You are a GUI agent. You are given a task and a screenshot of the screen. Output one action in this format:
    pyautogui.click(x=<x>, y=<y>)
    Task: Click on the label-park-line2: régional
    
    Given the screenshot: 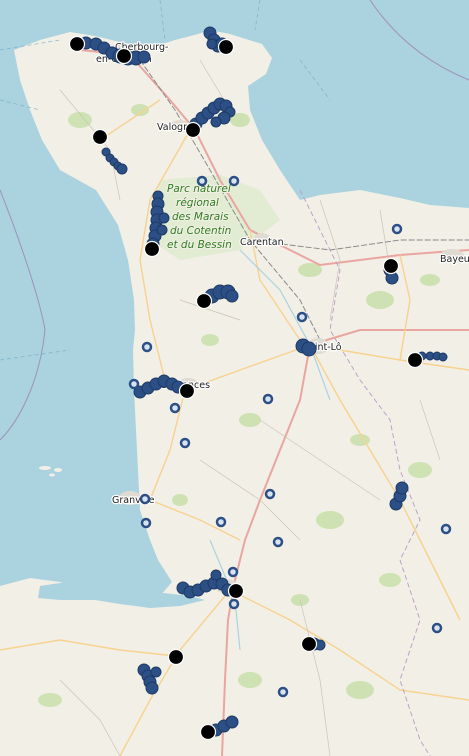 What is the action you would take?
    pyautogui.click(x=197, y=203)
    